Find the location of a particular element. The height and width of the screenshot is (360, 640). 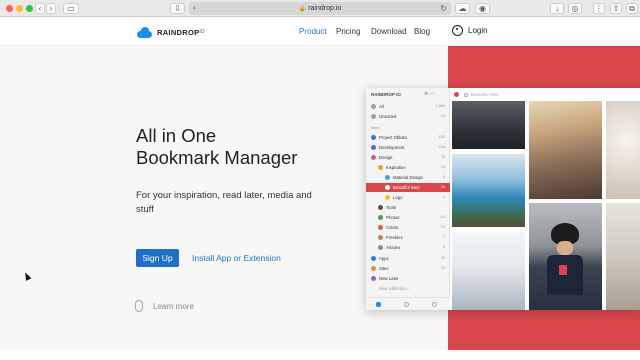

collection-label: Material Design is located at coordinates (408, 177).